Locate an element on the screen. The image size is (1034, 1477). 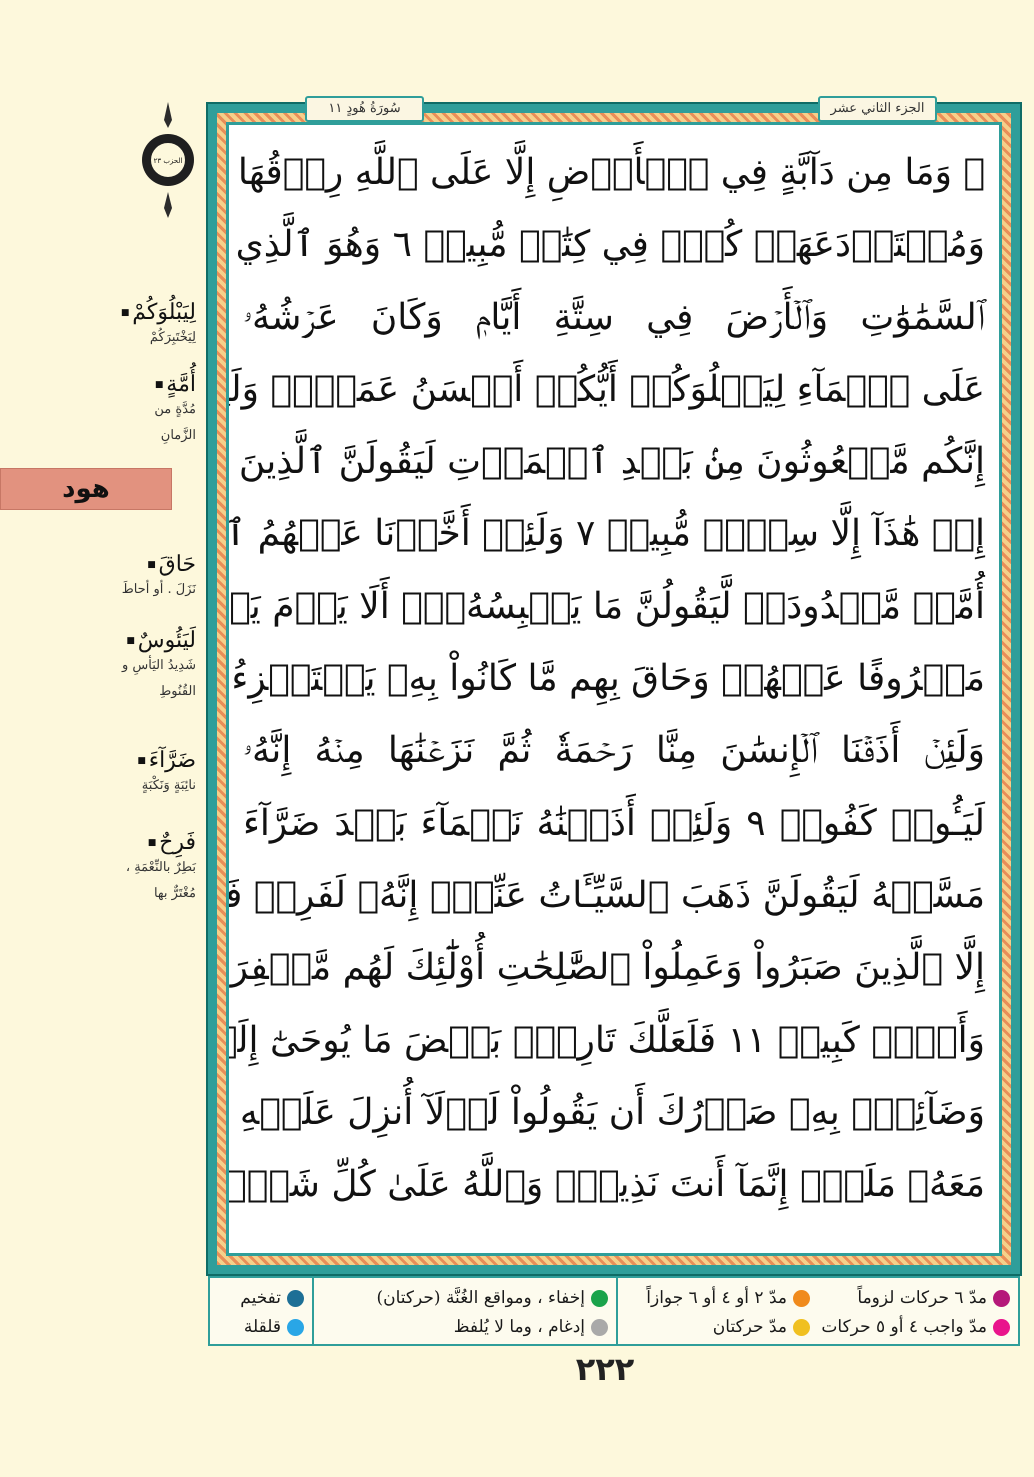
legend-item: مدّ حركتان is located at coordinates (718, 1327).